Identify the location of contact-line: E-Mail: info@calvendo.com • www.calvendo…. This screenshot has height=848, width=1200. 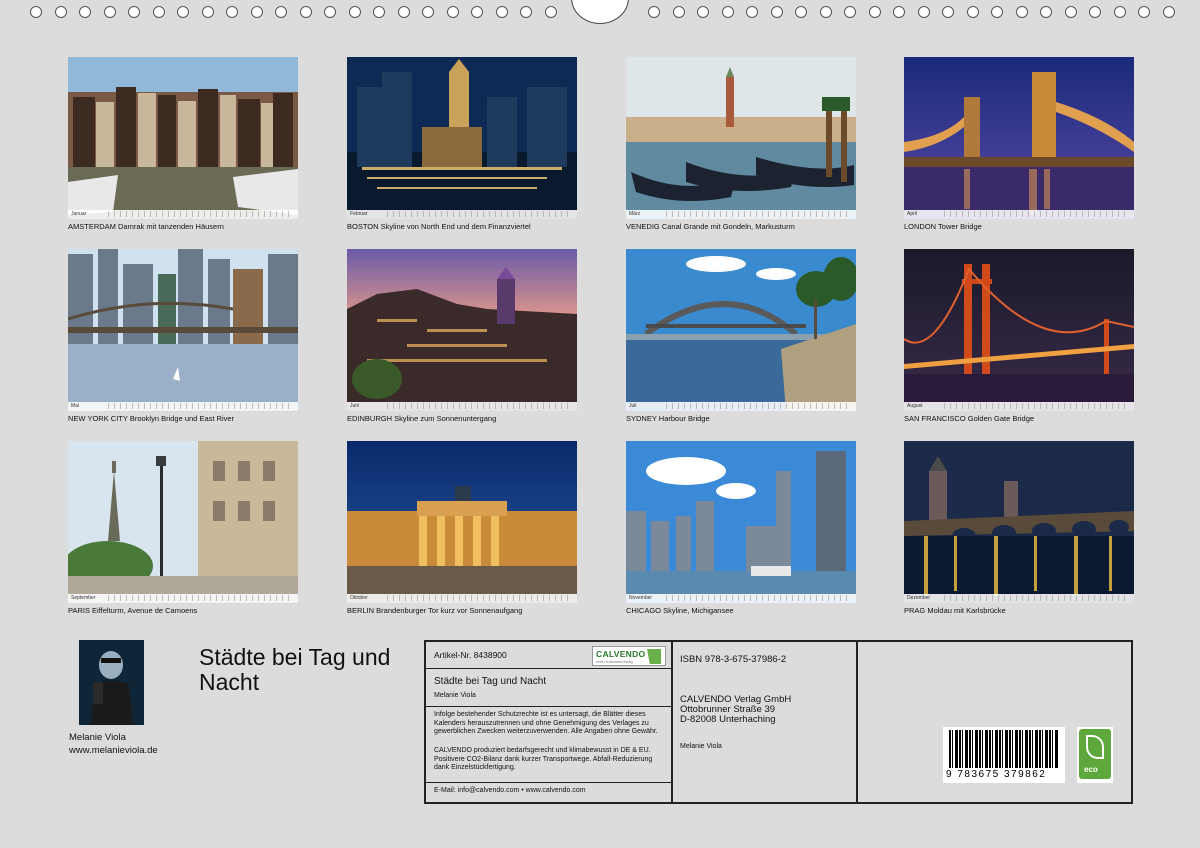
(510, 790).